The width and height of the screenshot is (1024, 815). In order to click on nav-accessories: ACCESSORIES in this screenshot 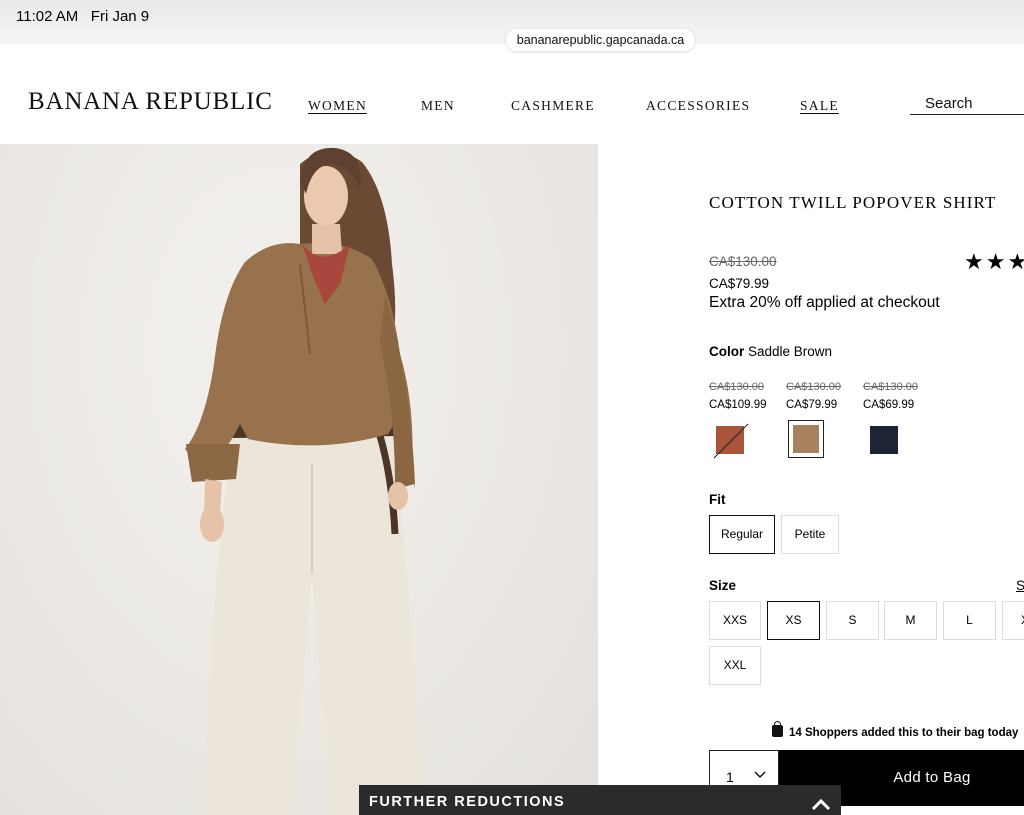, I will do `click(698, 106)`.